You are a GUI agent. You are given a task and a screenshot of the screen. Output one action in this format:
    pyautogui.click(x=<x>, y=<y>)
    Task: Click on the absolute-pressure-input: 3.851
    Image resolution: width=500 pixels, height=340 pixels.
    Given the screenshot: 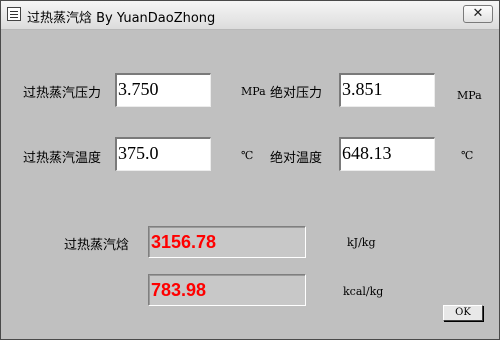 What is the action you would take?
    pyautogui.click(x=387, y=90)
    